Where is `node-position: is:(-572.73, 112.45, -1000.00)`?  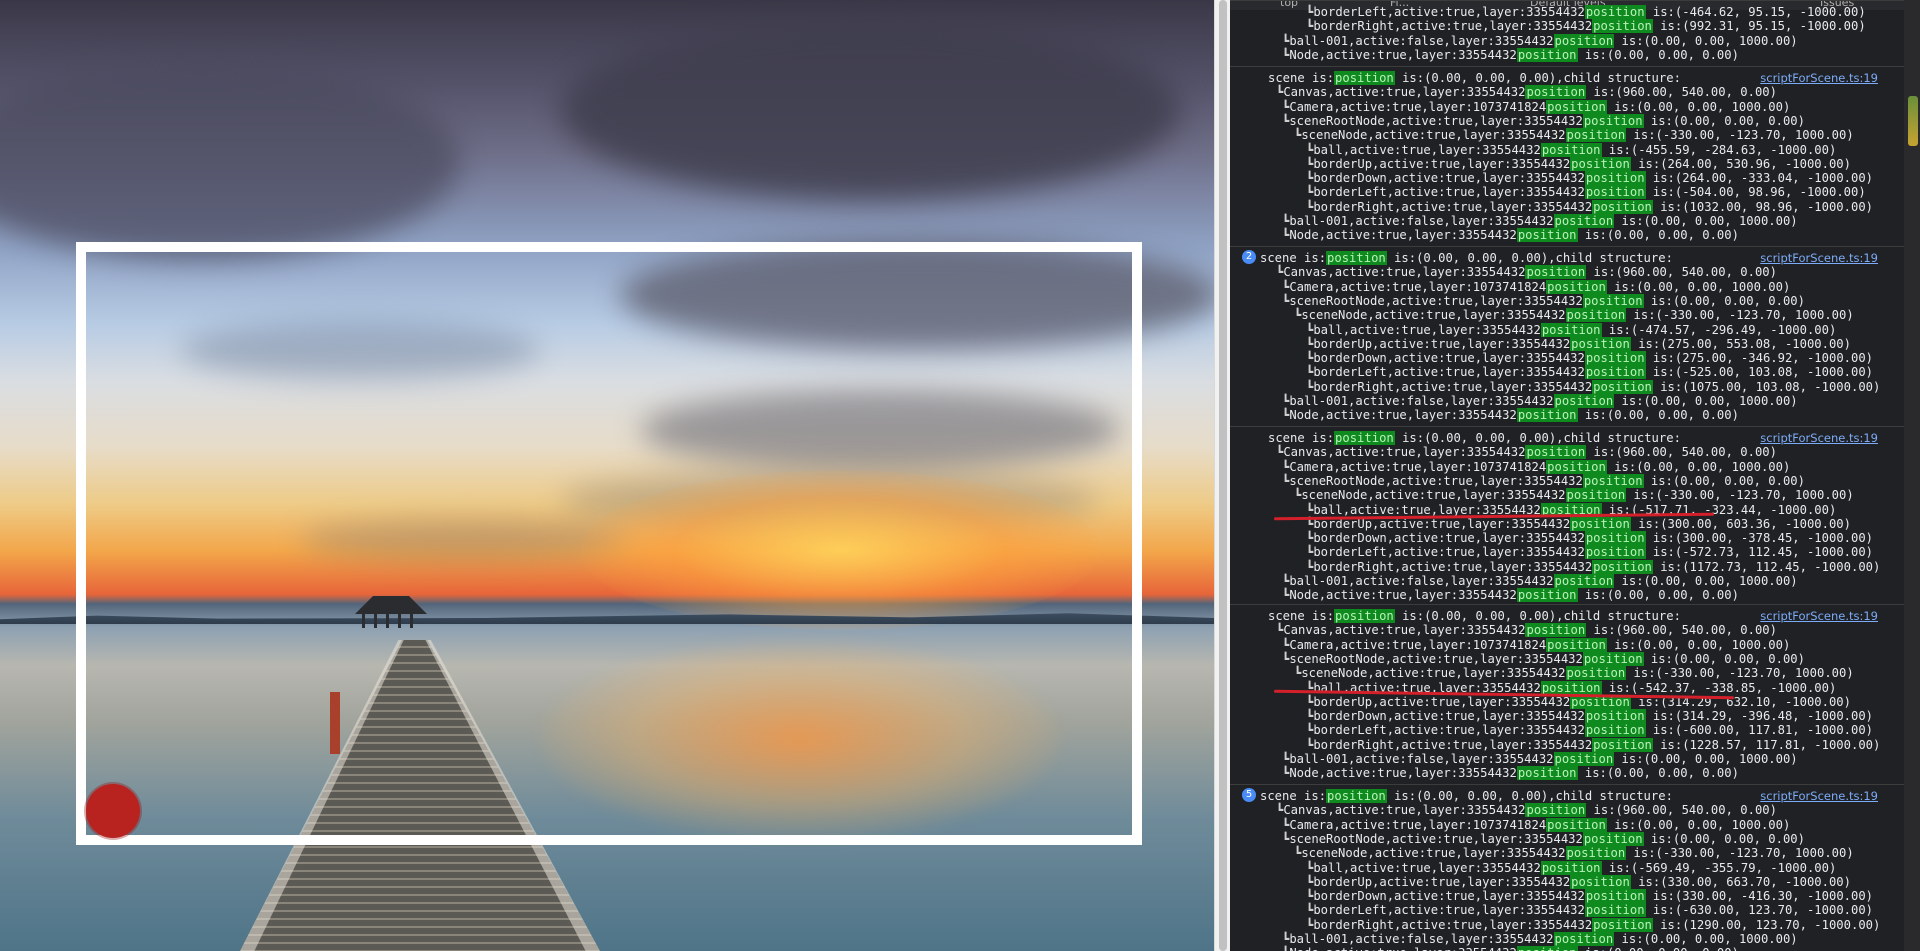
node-position: is:(-572.73, 112.45, -1000.00) is located at coordinates (1759, 552).